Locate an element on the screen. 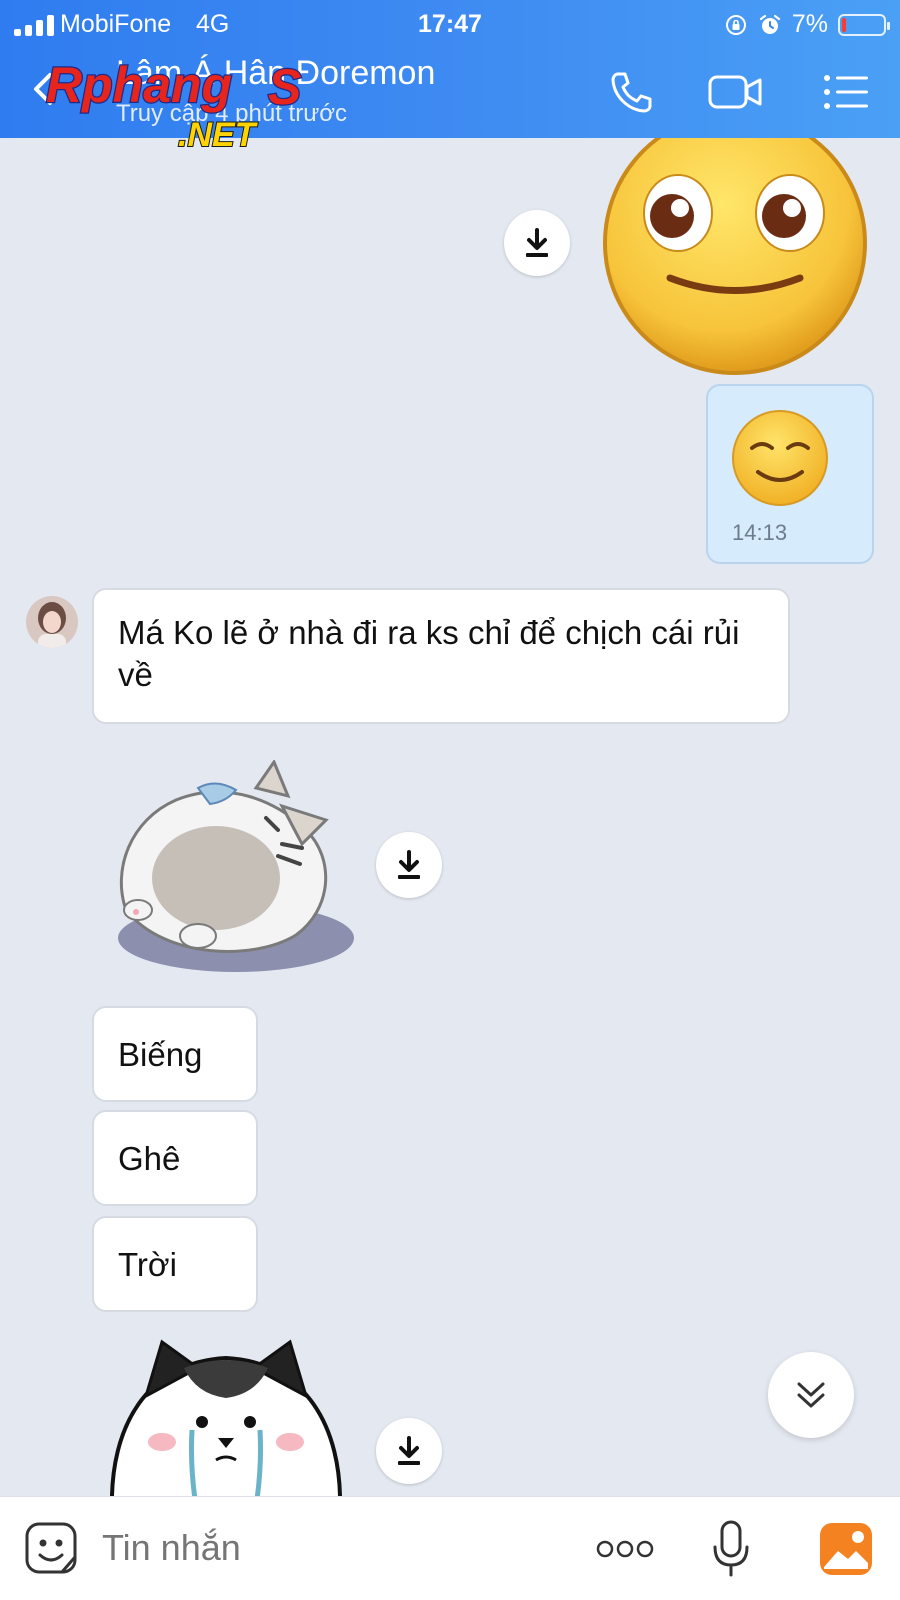 The width and height of the screenshot is (900, 1600). menu-button is located at coordinates (846, 92).